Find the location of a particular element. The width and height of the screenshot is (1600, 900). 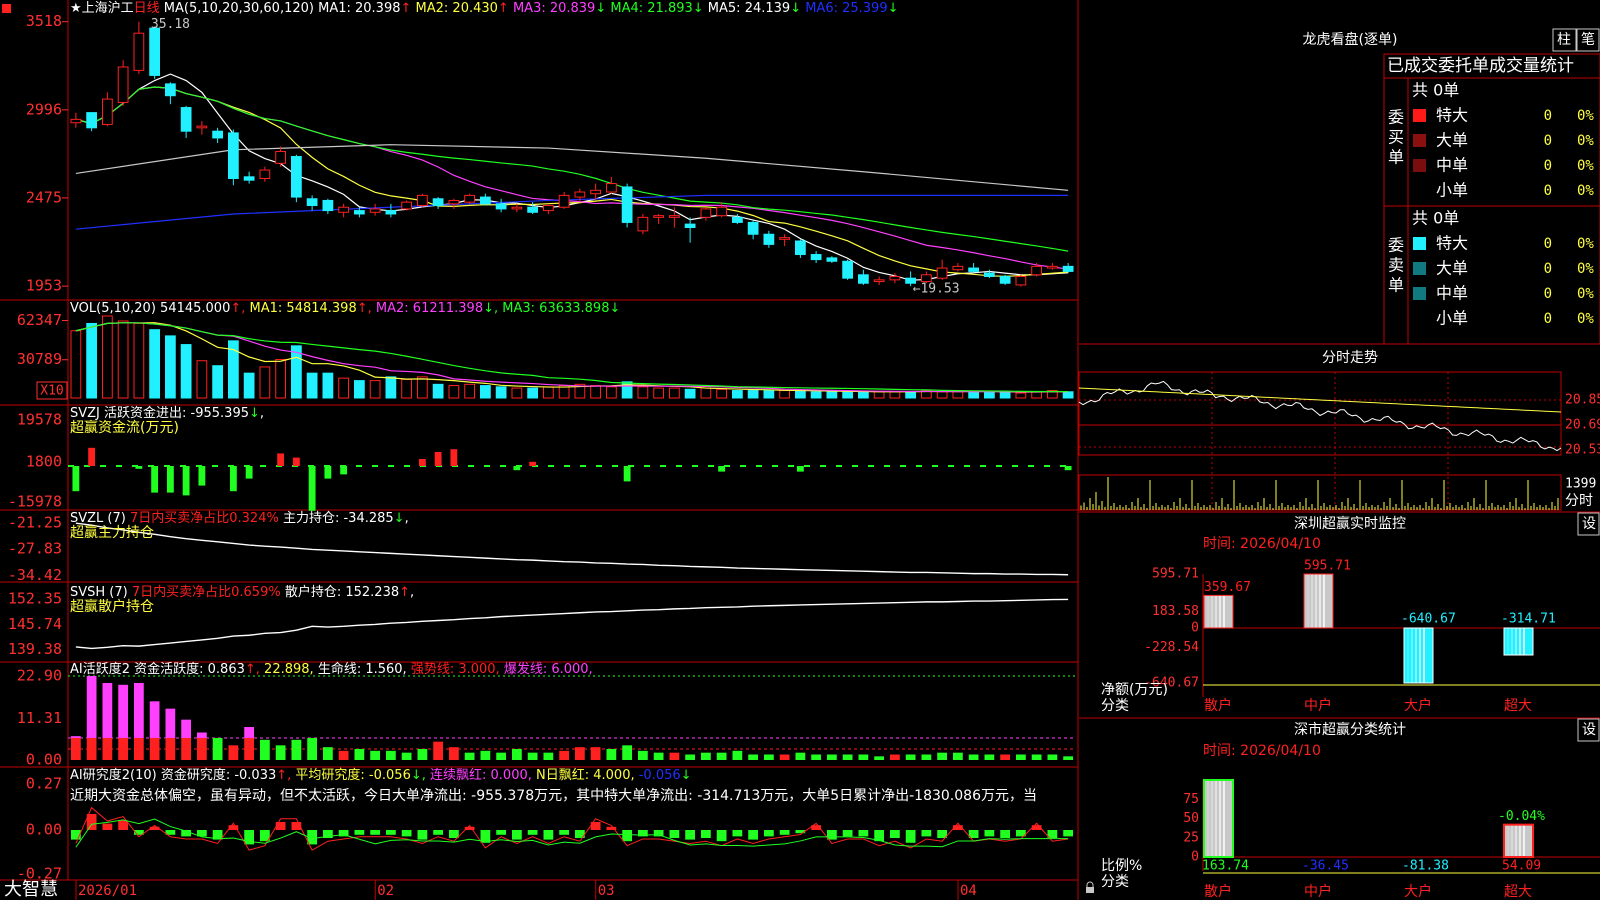

monitor-settings-button: 设 is located at coordinates (1588, 524).